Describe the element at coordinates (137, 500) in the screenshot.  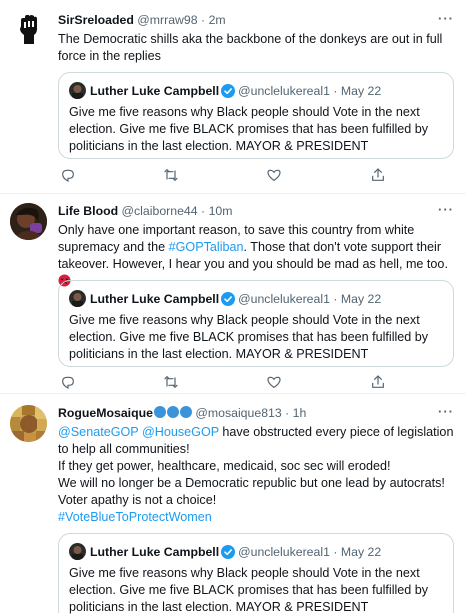
I see `tweet-line: Voter apathy is not a choice!` at that location.